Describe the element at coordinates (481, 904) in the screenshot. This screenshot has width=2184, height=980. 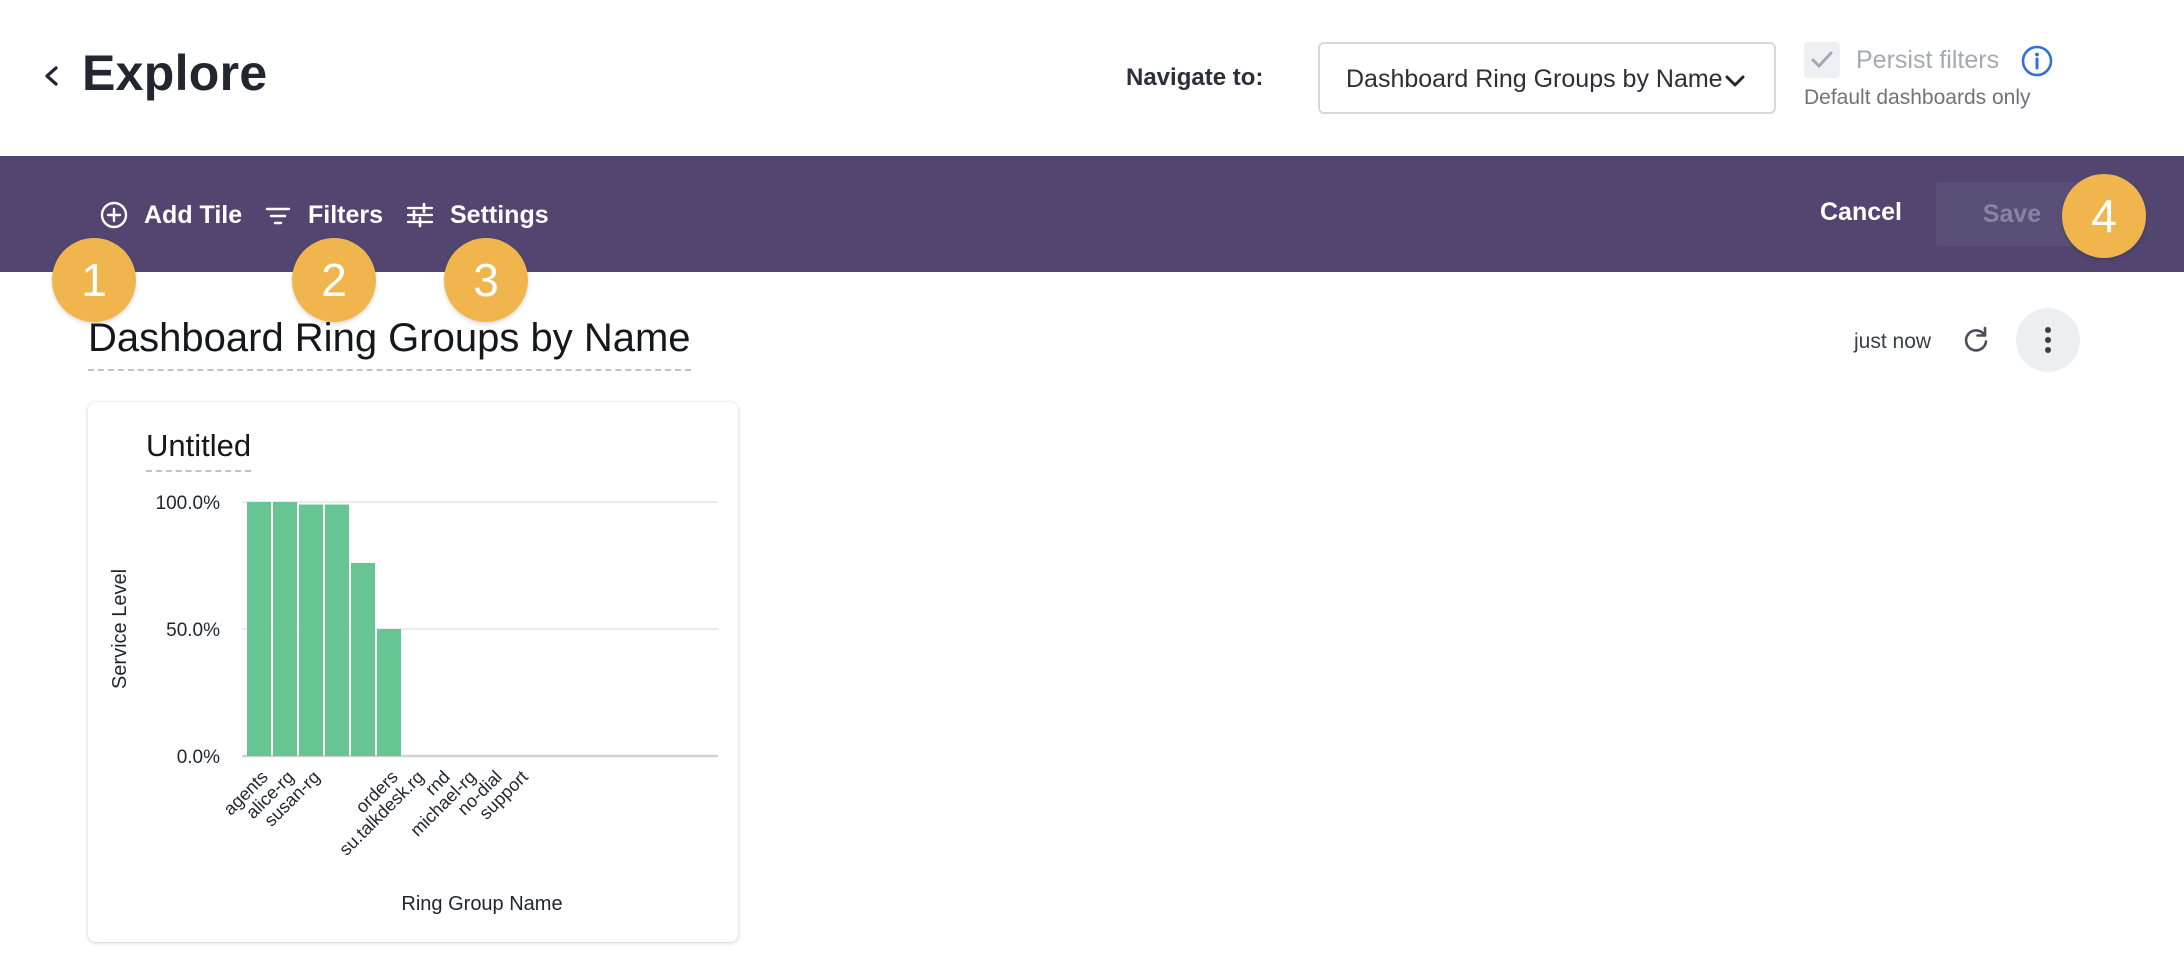
I see `x-axis-title: Ring Group Name` at that location.